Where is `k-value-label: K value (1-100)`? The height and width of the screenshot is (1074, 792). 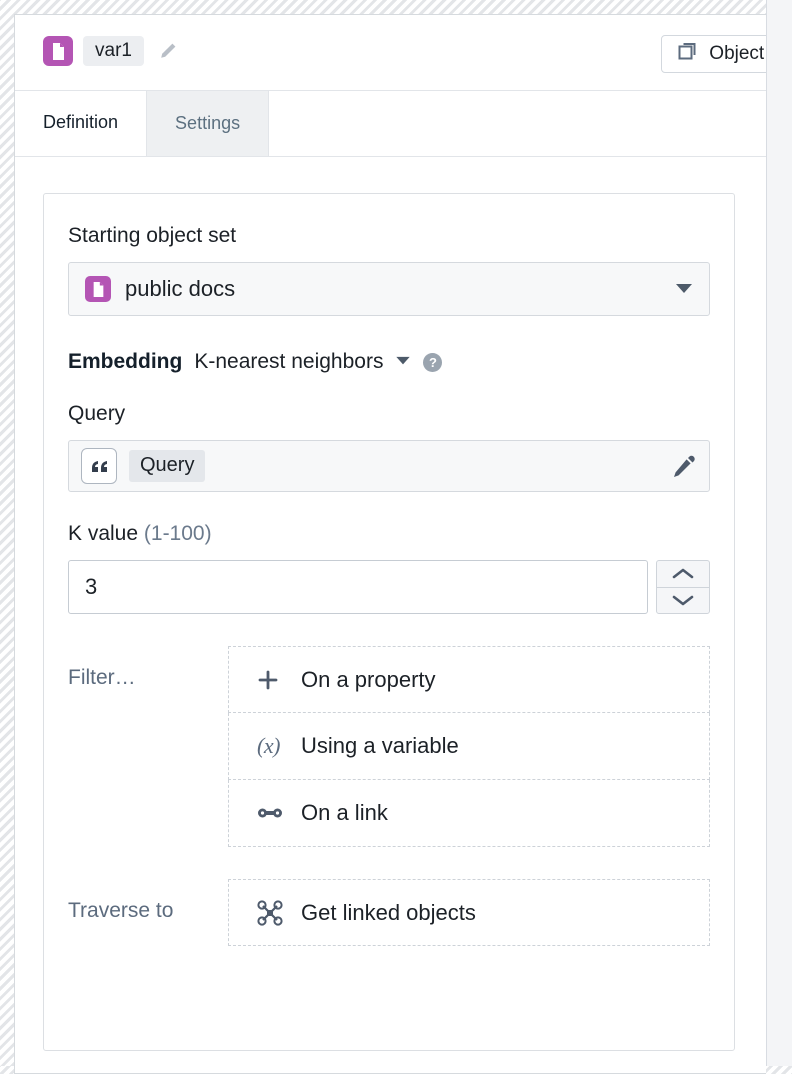 k-value-label: K value (1-100) is located at coordinates (389, 534).